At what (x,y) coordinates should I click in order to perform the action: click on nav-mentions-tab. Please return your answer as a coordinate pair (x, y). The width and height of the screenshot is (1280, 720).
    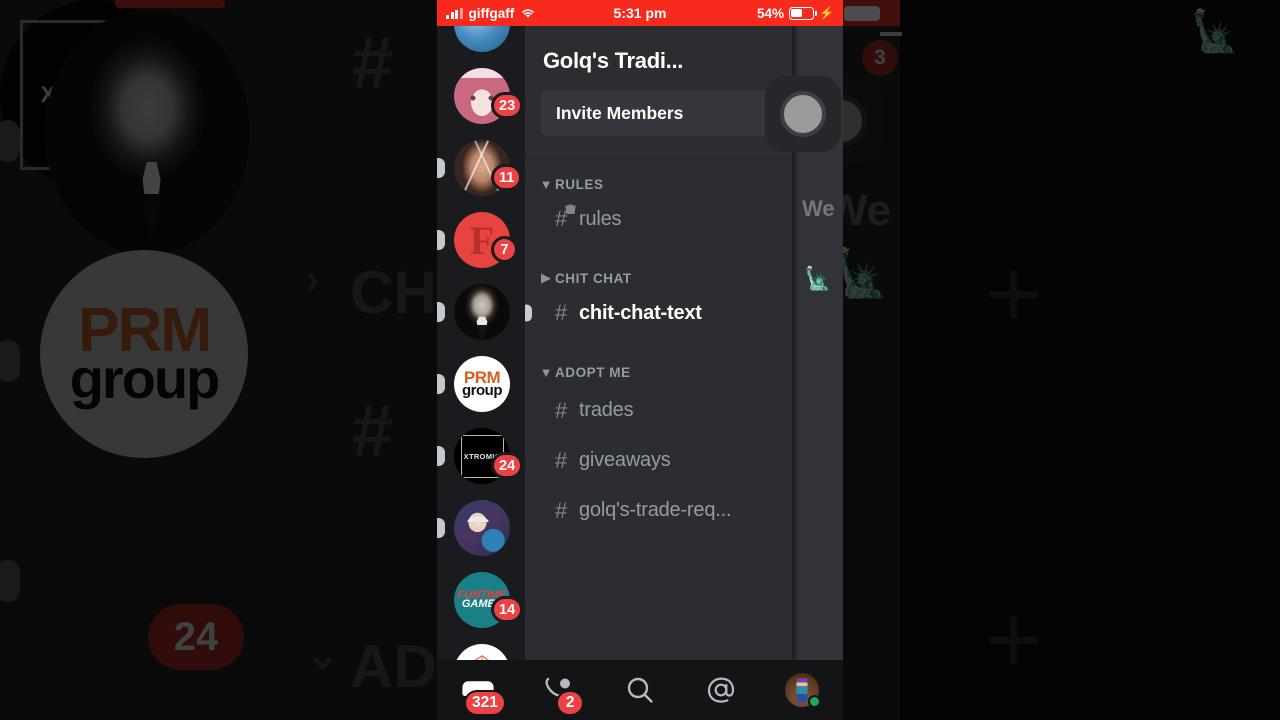
    Looking at the image, I should click on (721, 690).